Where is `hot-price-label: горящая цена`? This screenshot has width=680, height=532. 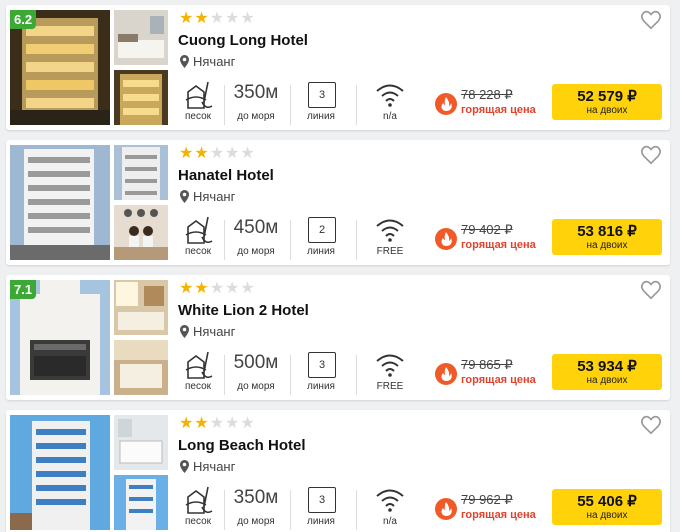 hot-price-label: горящая цена is located at coordinates (498, 110).